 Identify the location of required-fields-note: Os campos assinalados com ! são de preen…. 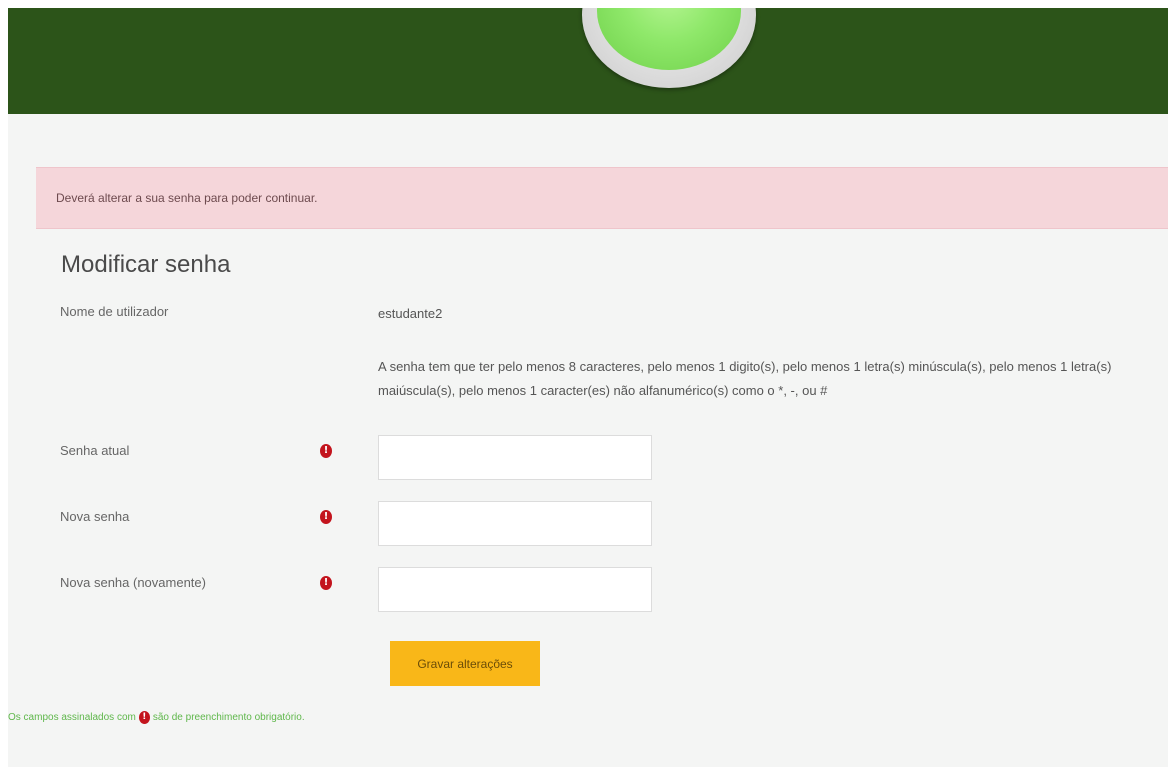
(156, 717).